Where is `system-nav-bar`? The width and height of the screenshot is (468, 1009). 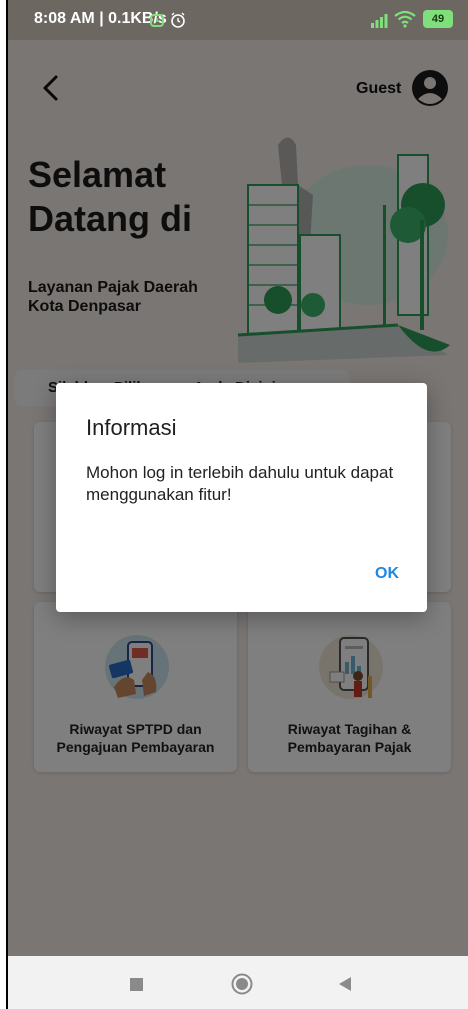 system-nav-bar is located at coordinates (238, 982).